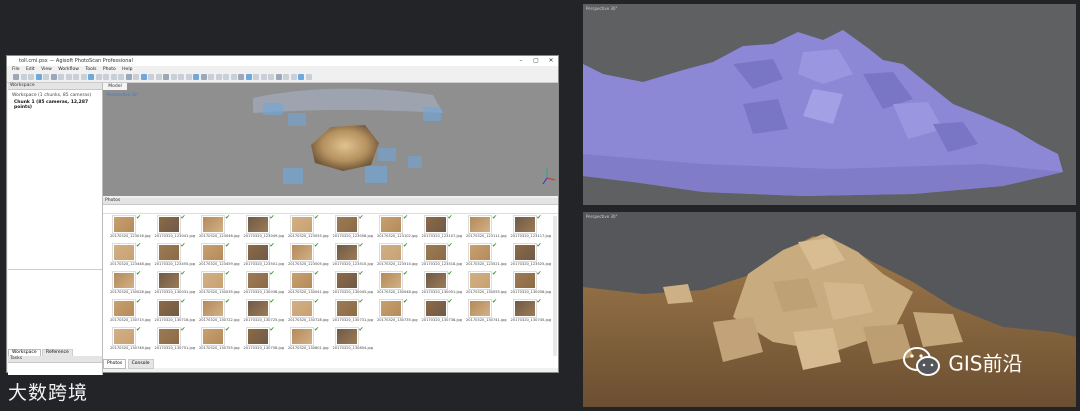 This screenshot has width=1080, height=411. Describe the element at coordinates (127, 69) in the screenshot. I see `menu-help: Help` at that location.